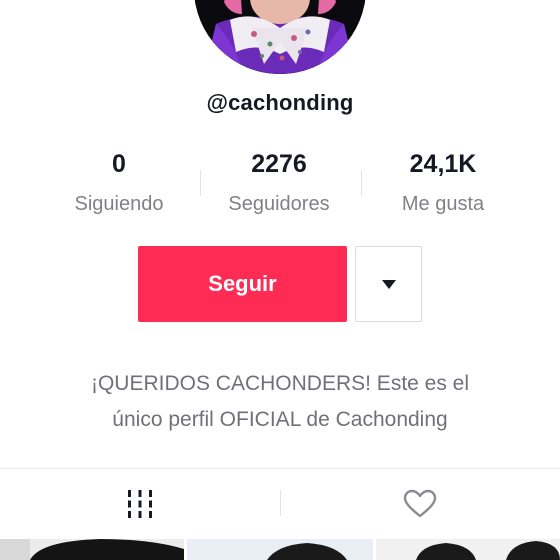  What do you see at coordinates (280, 419) in the screenshot?
I see `bio-line: único perfil OFICIAL de Cachonding` at bounding box center [280, 419].